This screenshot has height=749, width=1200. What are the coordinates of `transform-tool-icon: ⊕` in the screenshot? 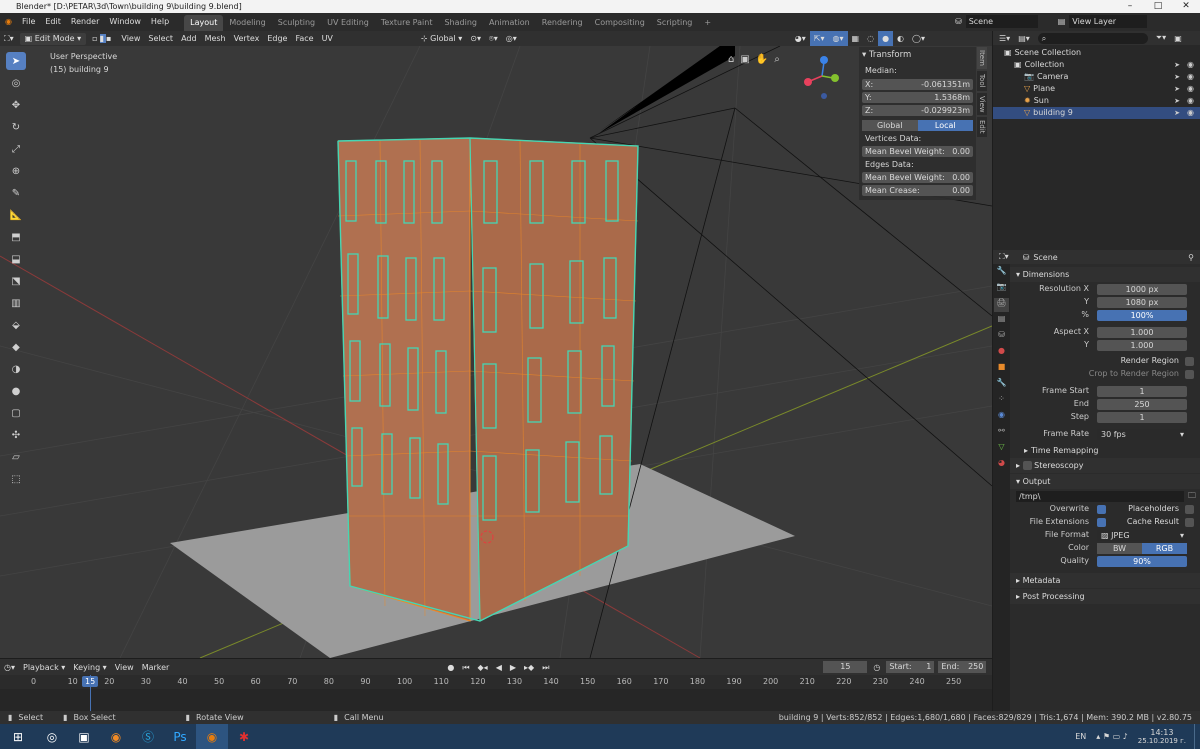 It's located at (16, 171).